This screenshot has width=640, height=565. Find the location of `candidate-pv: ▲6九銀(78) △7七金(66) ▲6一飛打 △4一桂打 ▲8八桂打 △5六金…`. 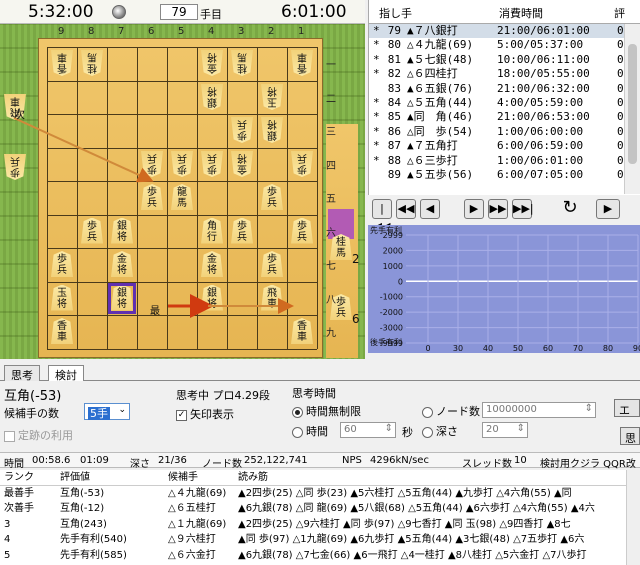

candidate-pv: ▲6九銀(78) △7七金(66) ▲6一飛打 △4一桂打 ▲8八桂打 △5六金… is located at coordinates (412, 555).